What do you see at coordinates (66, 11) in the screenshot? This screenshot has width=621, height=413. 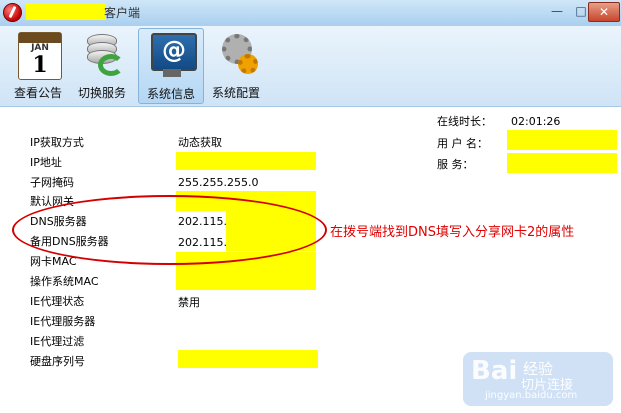 I see `title-redaction` at bounding box center [66, 11].